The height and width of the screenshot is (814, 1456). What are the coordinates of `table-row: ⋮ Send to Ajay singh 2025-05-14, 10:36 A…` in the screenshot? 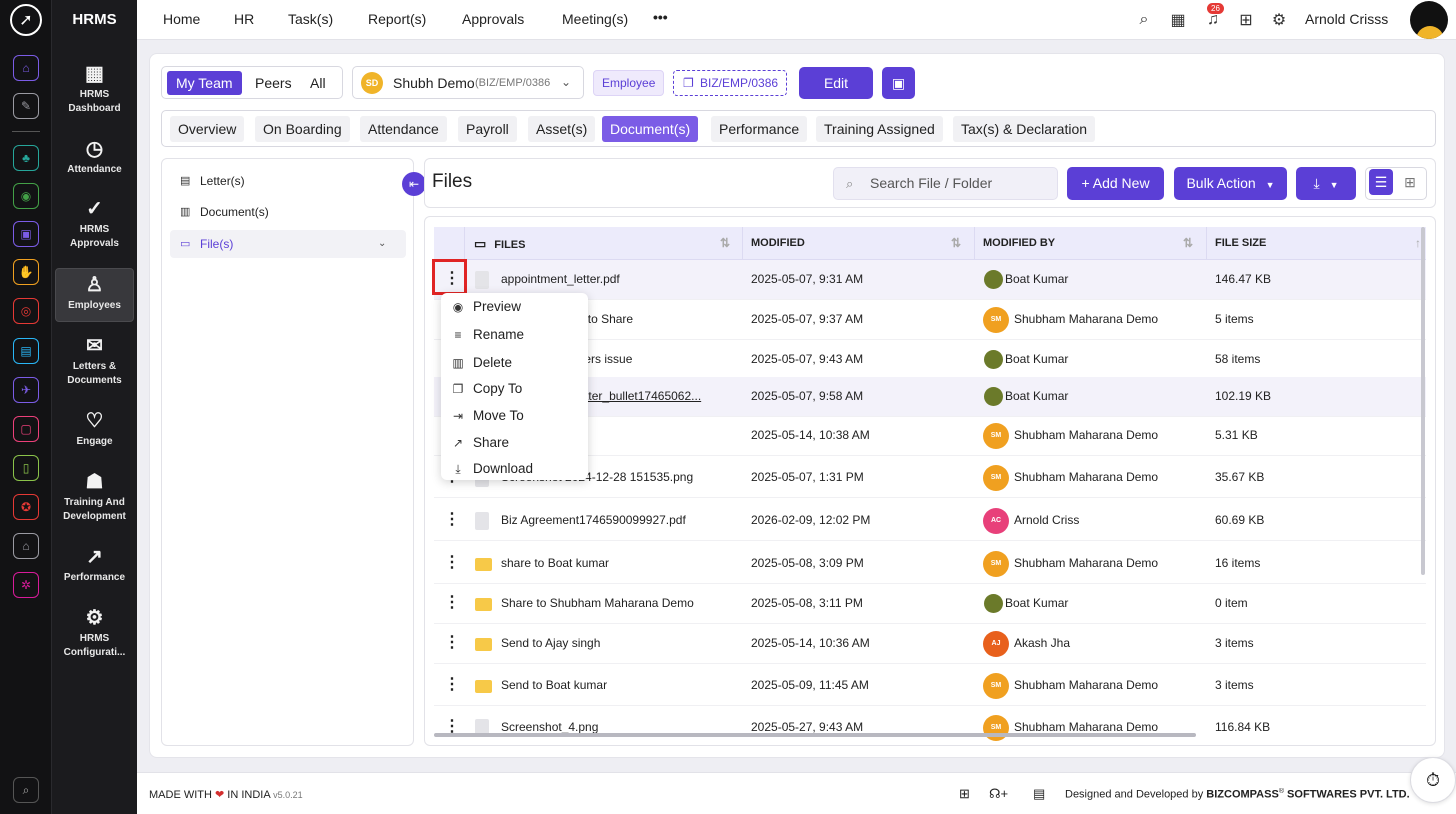 It's located at (930, 644).